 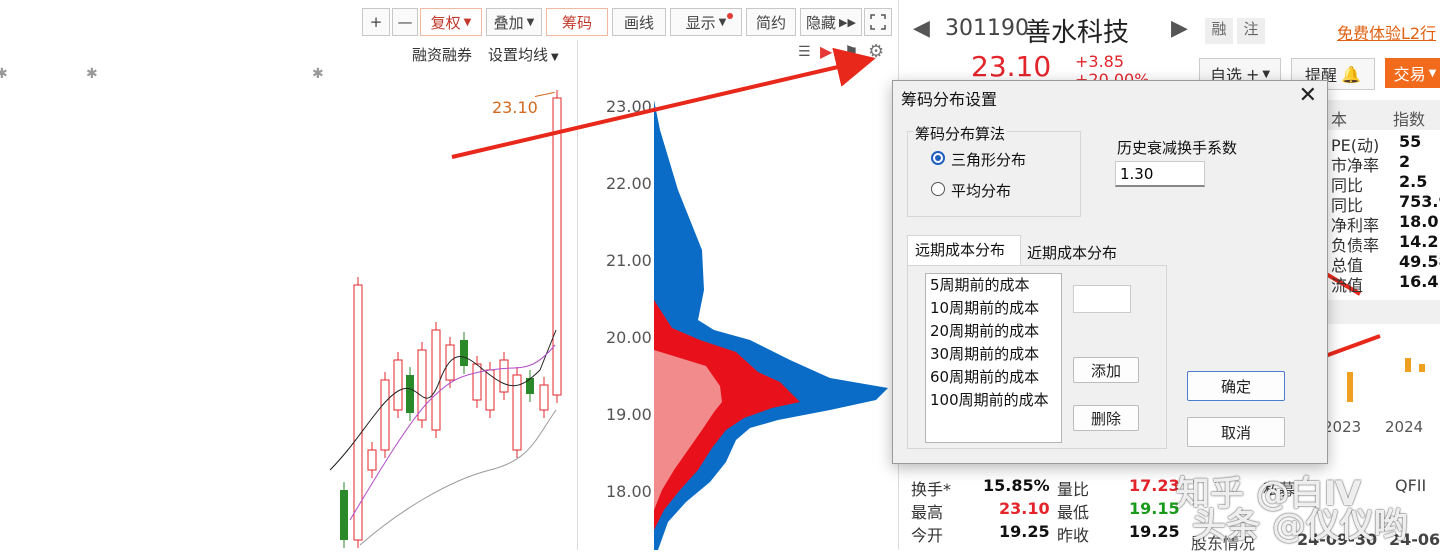 What do you see at coordinates (1024, 531) in the screenshot?
I see `open-value: 19.25` at bounding box center [1024, 531].